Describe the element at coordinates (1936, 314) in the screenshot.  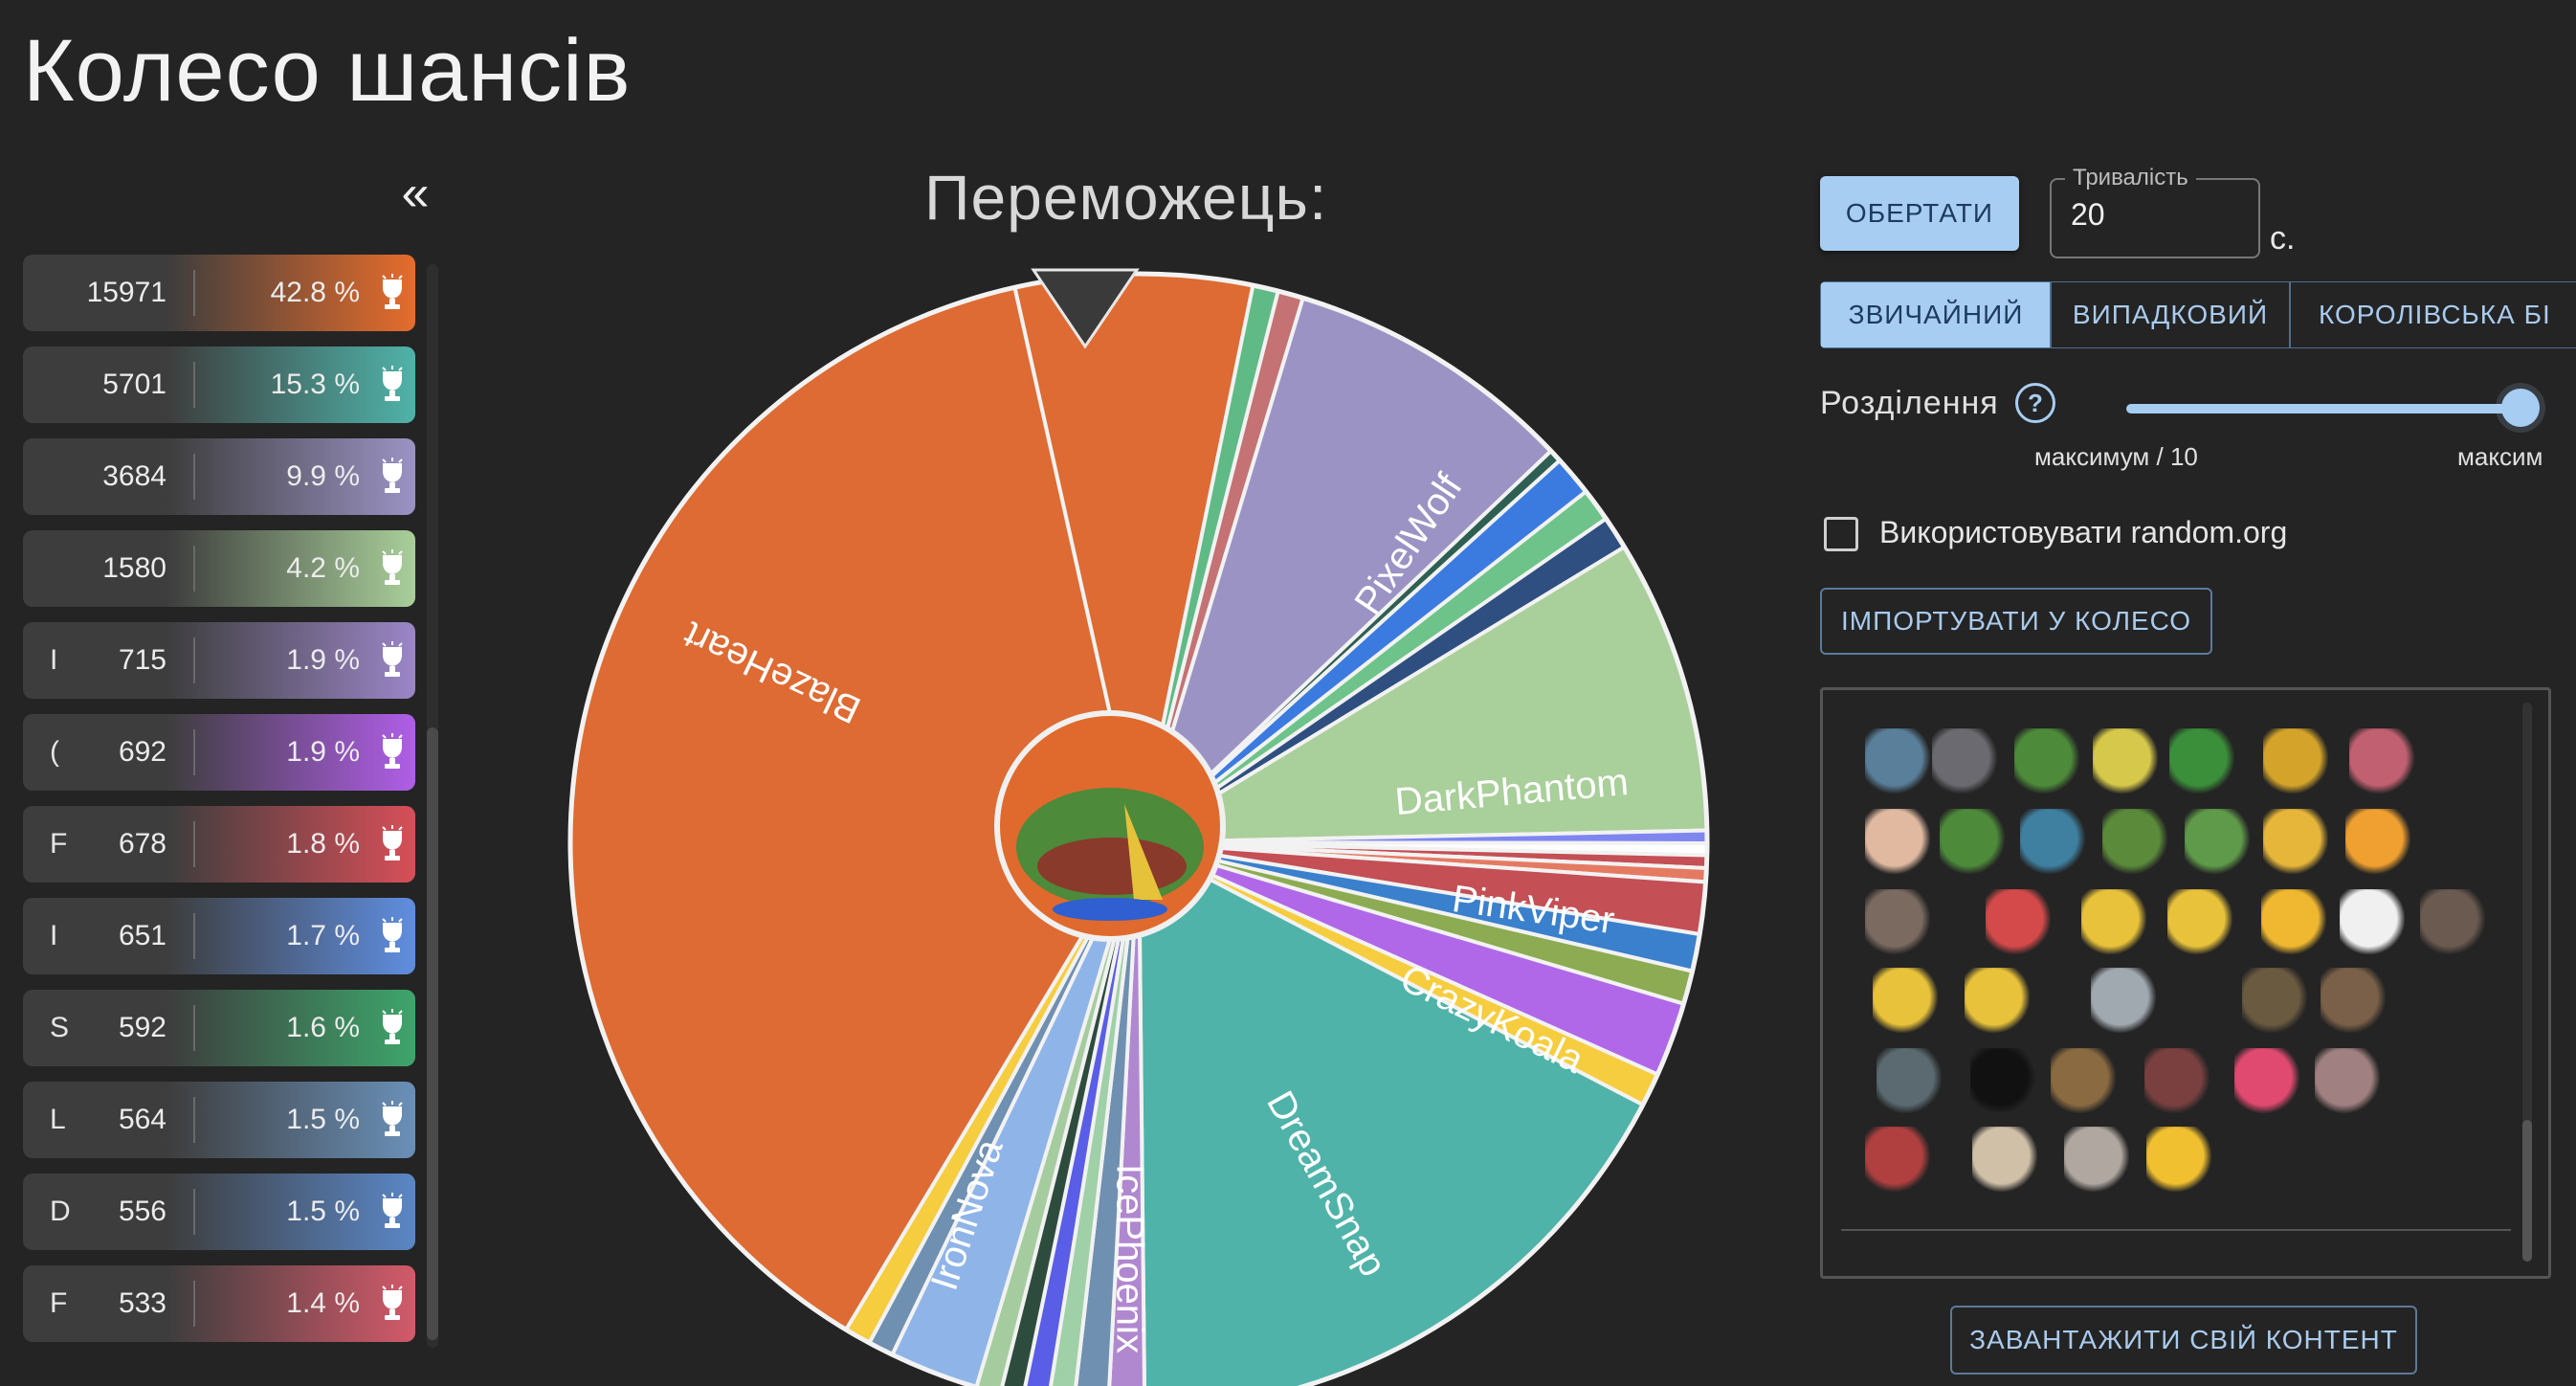
I see `mode-normal-tab: ЗВИЧАЙНИЙ` at that location.